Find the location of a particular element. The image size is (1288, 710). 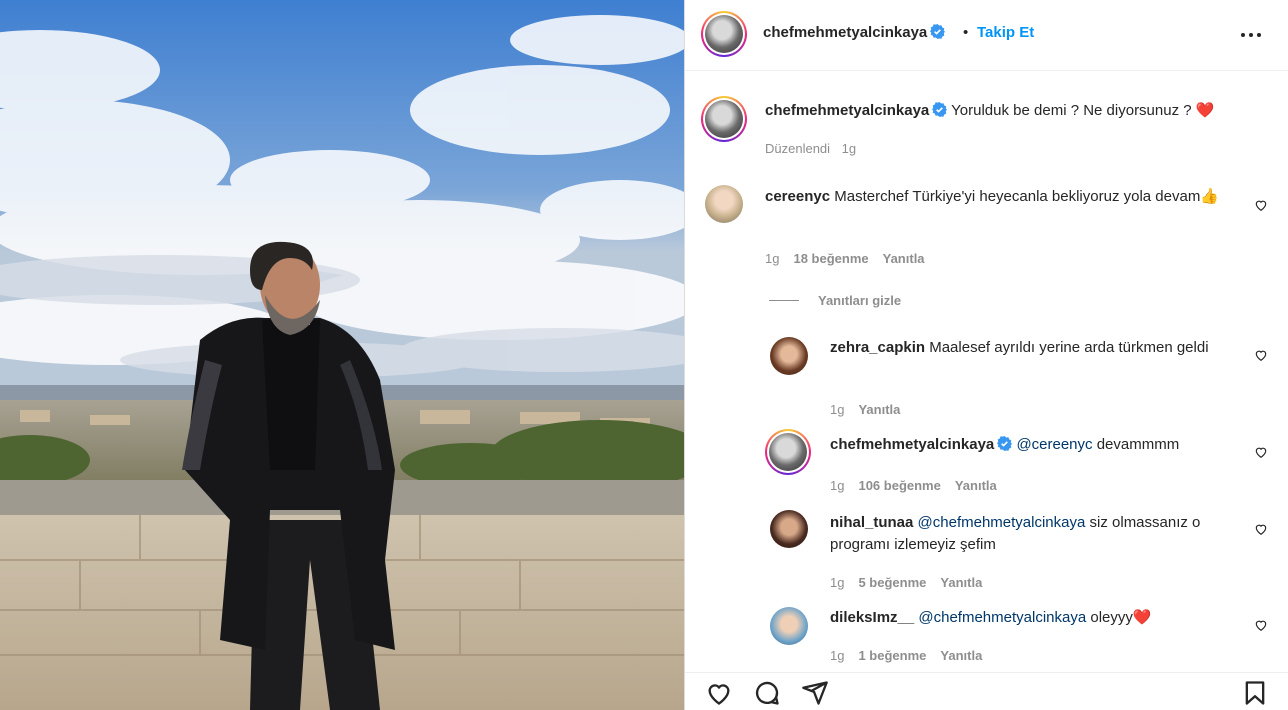

caption-author: chefmehmetyalcinkaya is located at coordinates (847, 110).